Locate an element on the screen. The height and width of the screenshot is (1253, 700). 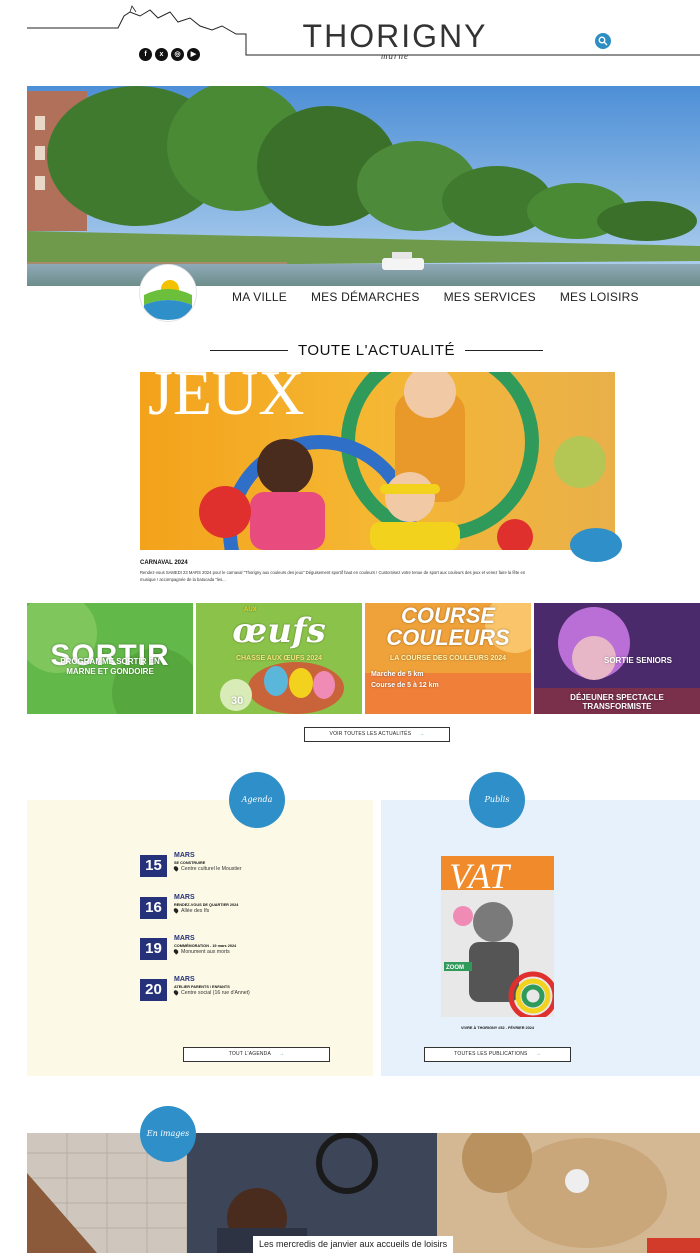
site-logo: THORIGNY marne is located at coordinates (395, 39).